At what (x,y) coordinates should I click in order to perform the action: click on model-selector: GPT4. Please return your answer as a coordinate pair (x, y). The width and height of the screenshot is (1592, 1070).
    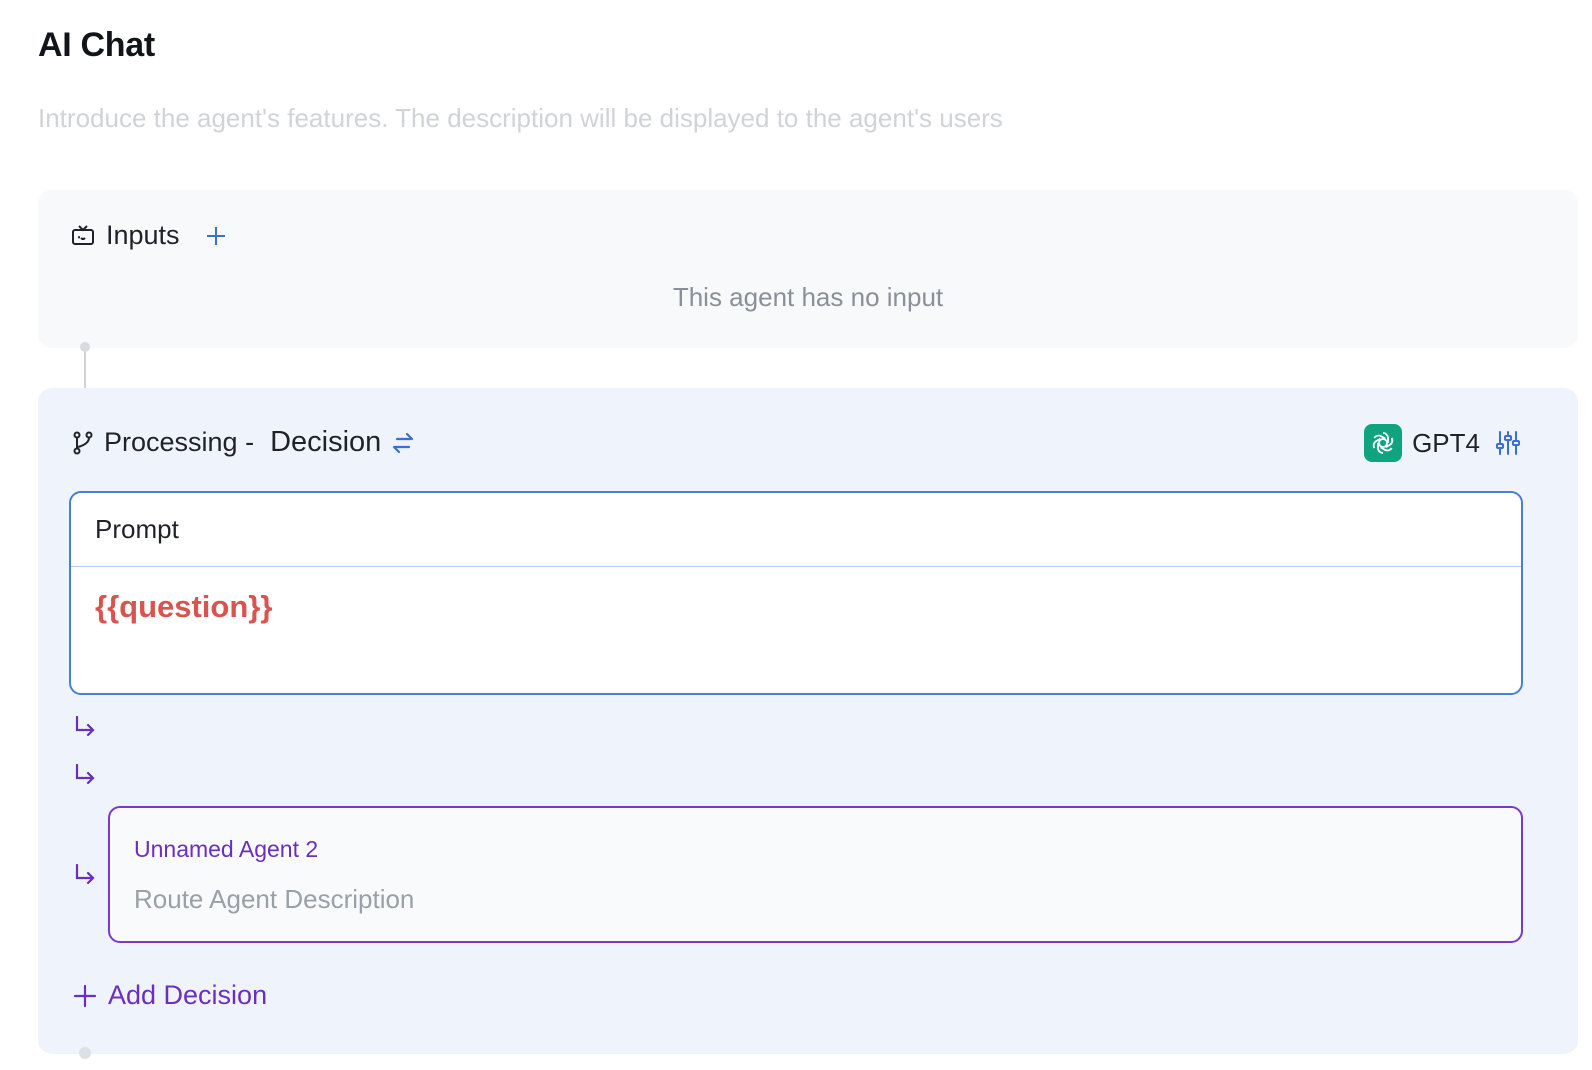
    Looking at the image, I should click on (1443, 443).